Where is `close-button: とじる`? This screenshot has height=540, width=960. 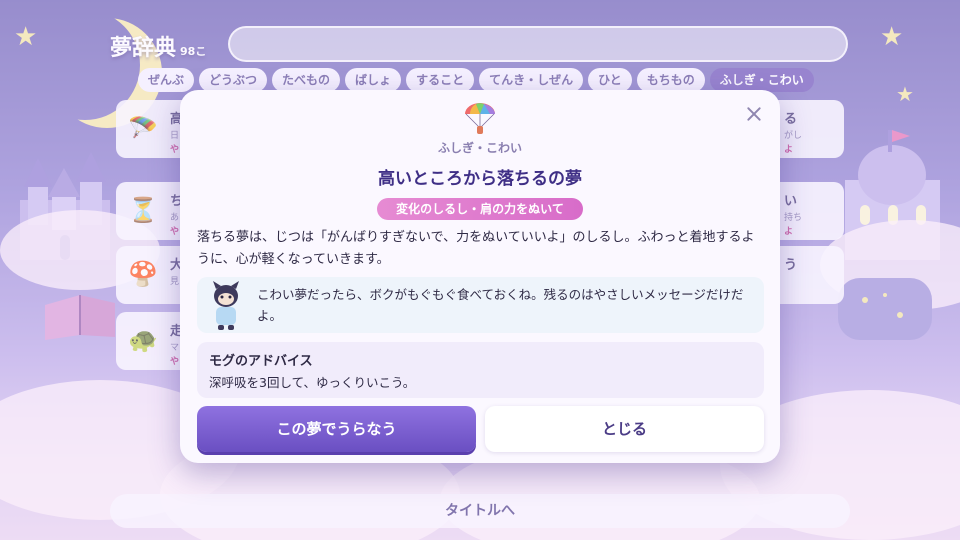
close-button: とじる is located at coordinates (624, 429).